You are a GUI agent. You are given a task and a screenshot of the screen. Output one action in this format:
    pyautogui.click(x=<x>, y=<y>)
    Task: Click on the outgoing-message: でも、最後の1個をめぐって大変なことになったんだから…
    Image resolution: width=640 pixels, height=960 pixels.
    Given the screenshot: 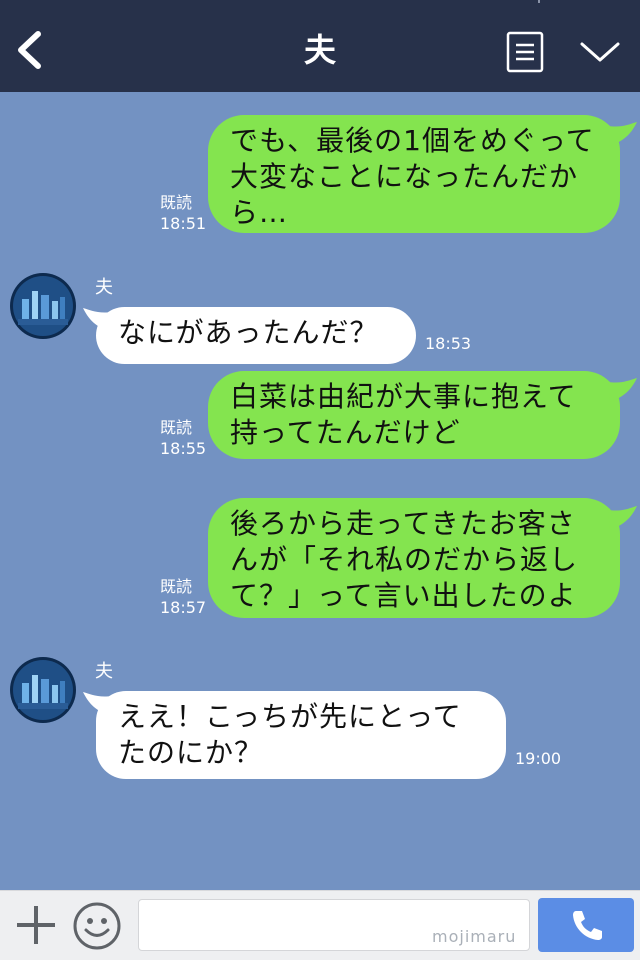 What is the action you would take?
    pyautogui.click(x=414, y=174)
    